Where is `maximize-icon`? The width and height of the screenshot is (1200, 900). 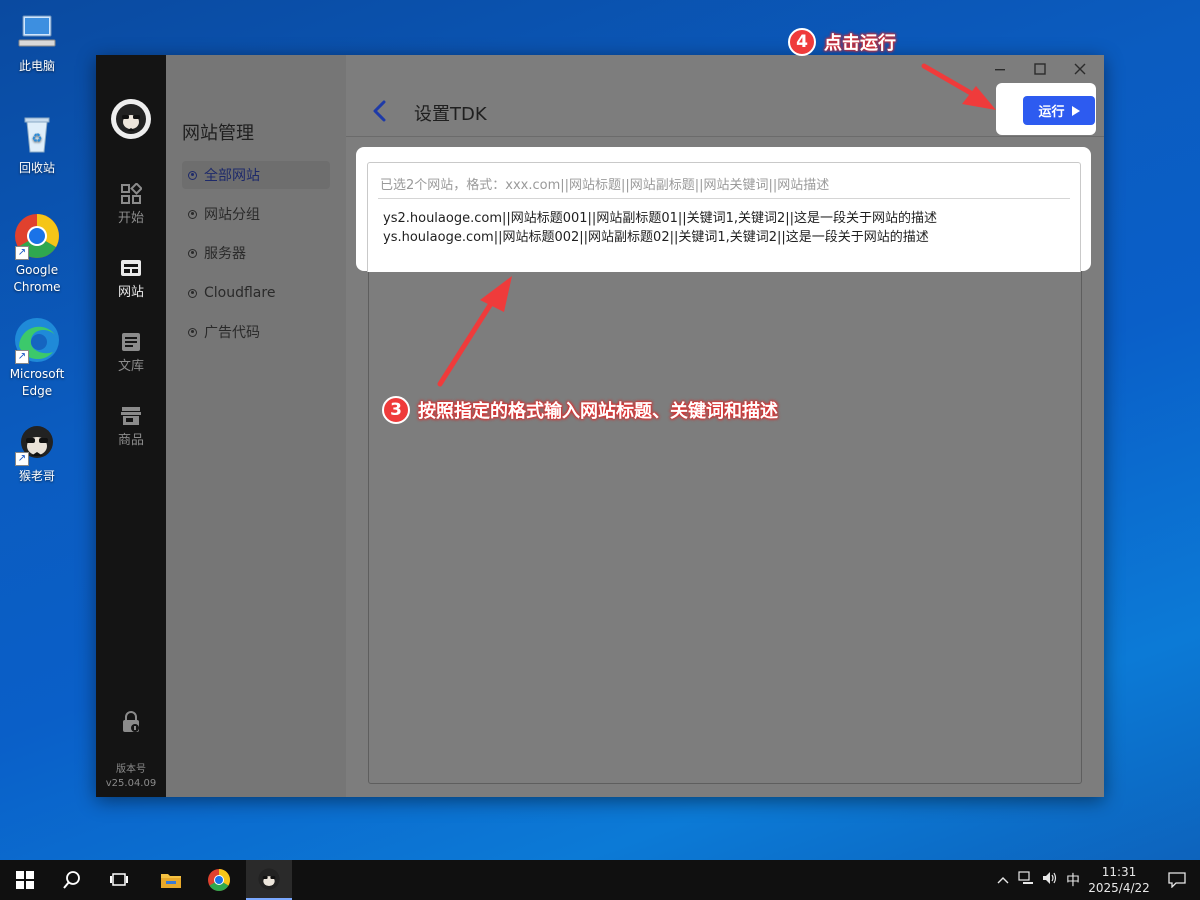
maximize-icon is located at coordinates (1040, 69).